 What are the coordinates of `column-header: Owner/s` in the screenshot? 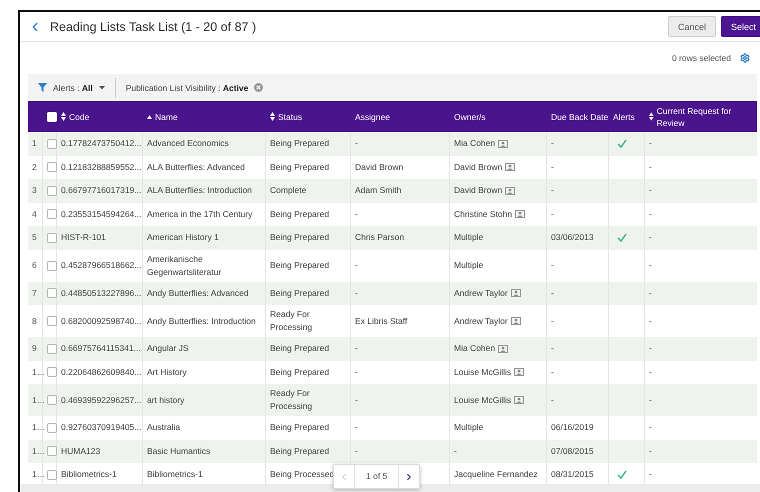 It's located at (470, 116).